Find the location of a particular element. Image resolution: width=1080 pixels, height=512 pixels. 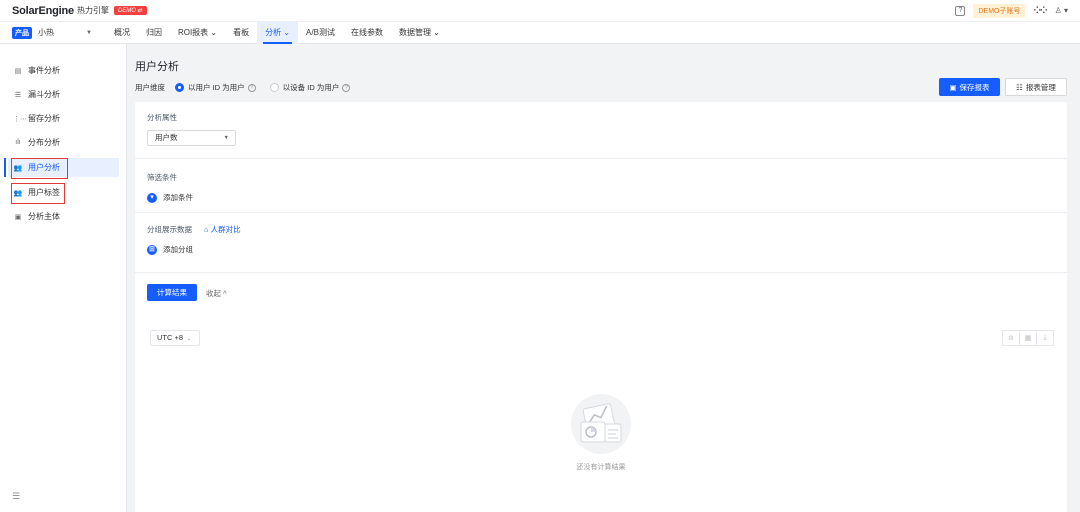

empty-state-icon is located at coordinates (601, 424).